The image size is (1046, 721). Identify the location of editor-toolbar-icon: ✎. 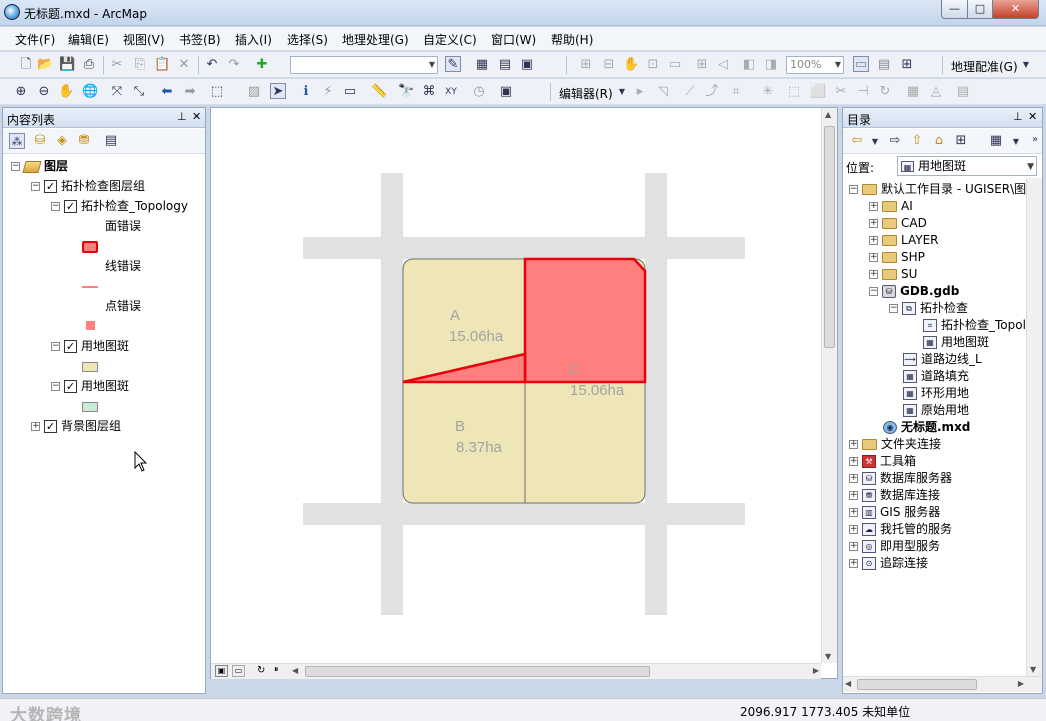
(453, 64).